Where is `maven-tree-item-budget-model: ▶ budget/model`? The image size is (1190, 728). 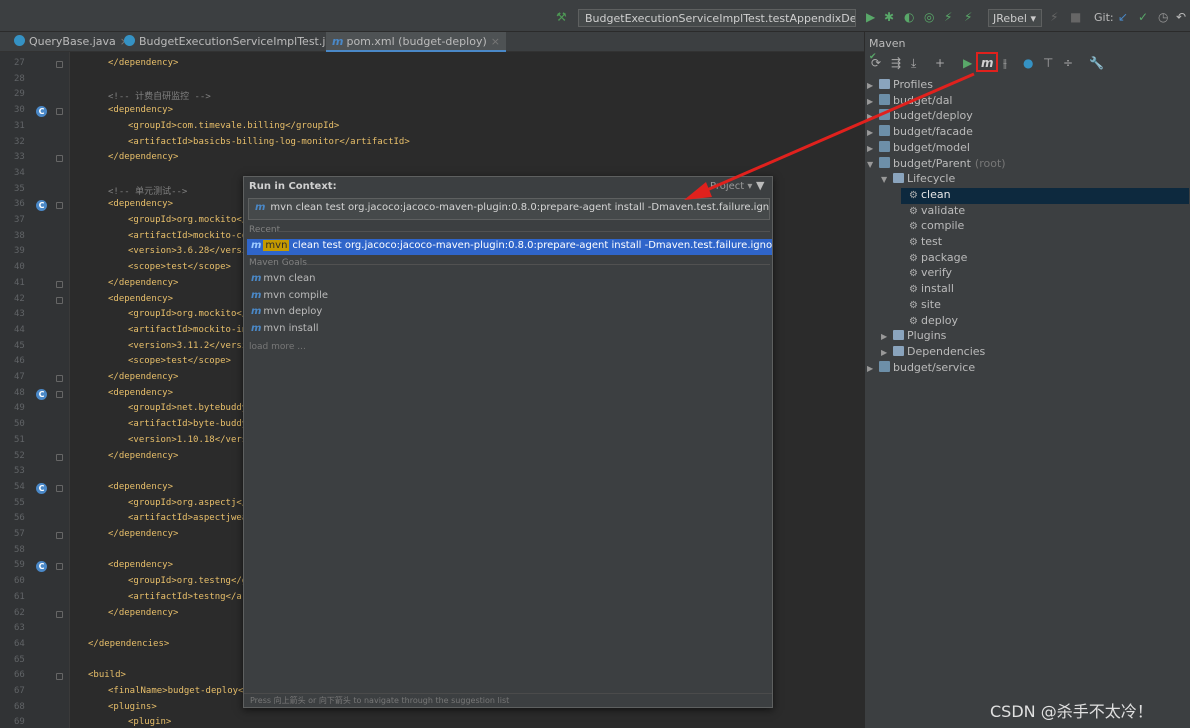 maven-tree-item-budget-model: ▶ budget/model is located at coordinates (918, 148).